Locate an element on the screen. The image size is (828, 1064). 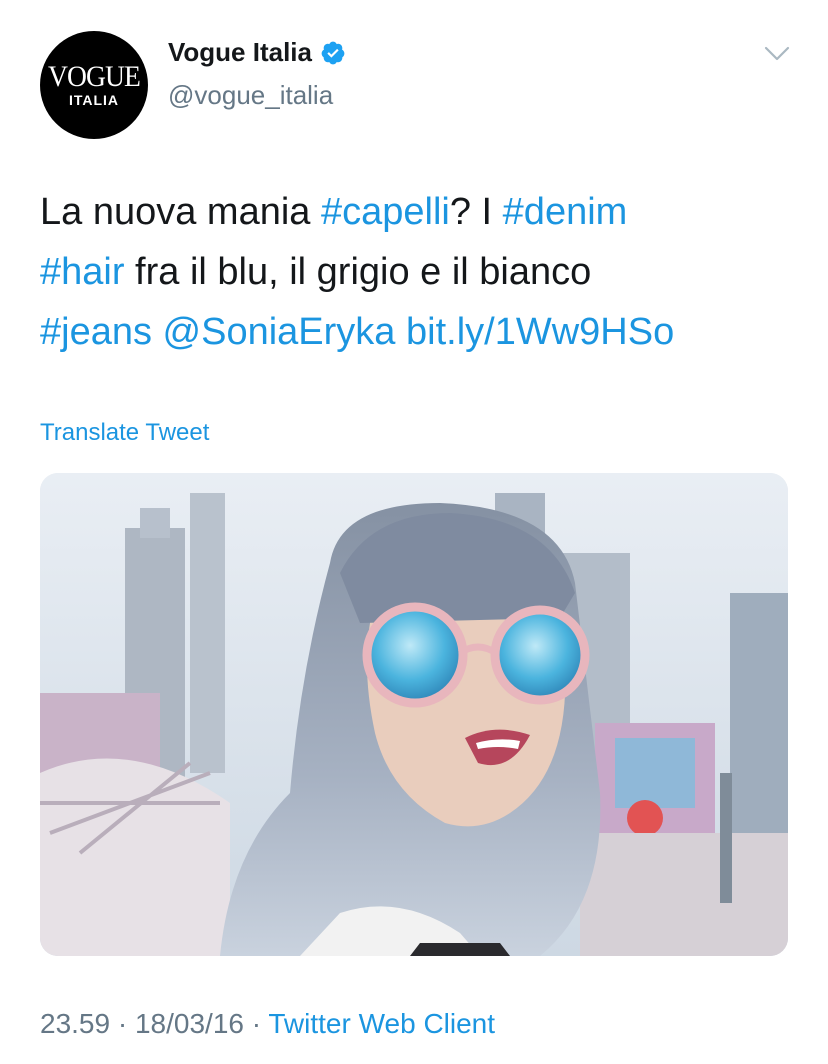
author-name-row: Vogue Italia is located at coordinates (257, 52).